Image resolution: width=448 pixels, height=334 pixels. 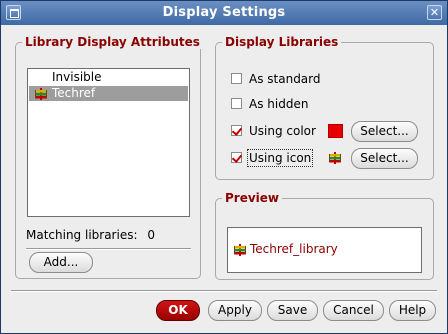 What do you see at coordinates (82, 235) in the screenshot?
I see `matching-libraries-label: Matching libraries:` at bounding box center [82, 235].